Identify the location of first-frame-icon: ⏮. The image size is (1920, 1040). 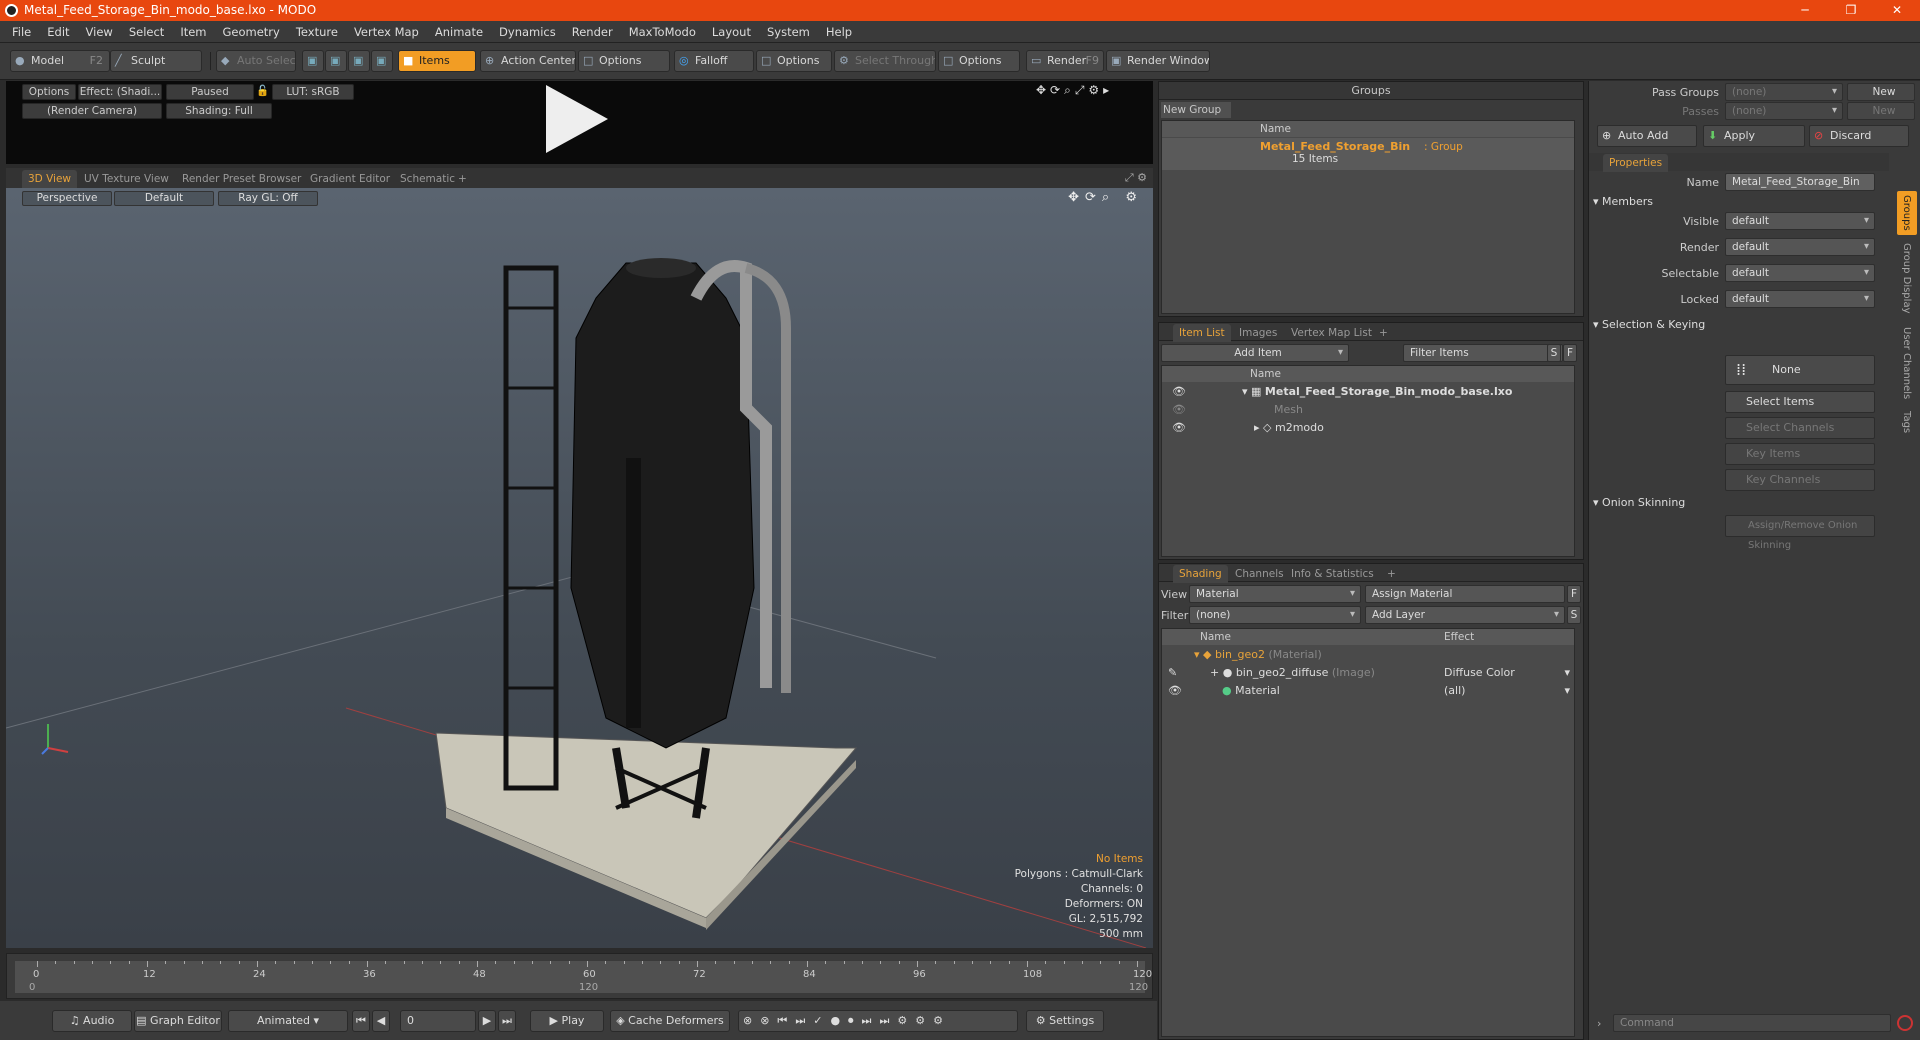
(361, 1021).